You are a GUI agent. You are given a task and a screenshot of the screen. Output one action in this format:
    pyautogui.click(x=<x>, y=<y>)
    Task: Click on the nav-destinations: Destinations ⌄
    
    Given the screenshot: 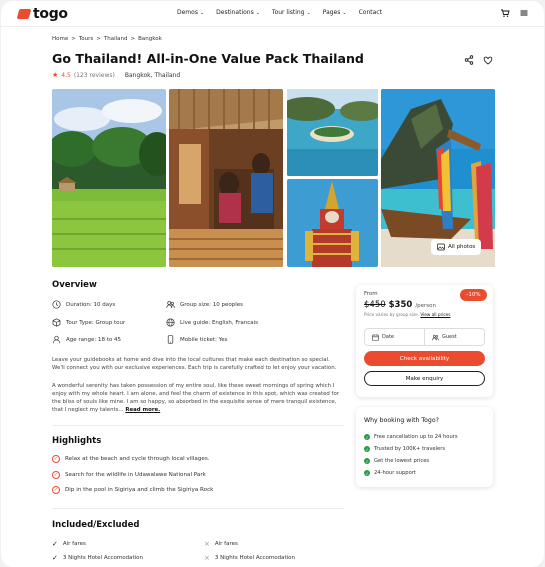 What is the action you would take?
    pyautogui.click(x=238, y=12)
    